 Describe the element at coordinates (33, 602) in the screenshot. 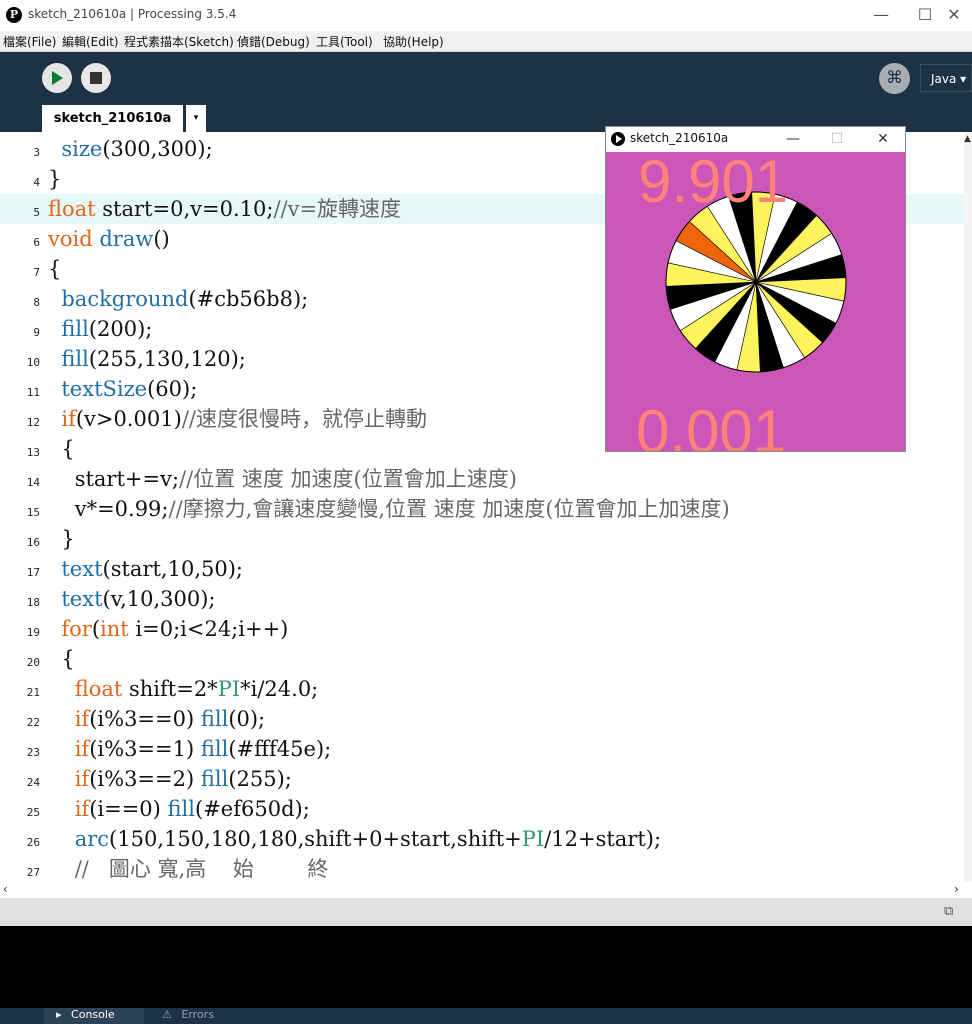

I see `line-number: 18` at that location.